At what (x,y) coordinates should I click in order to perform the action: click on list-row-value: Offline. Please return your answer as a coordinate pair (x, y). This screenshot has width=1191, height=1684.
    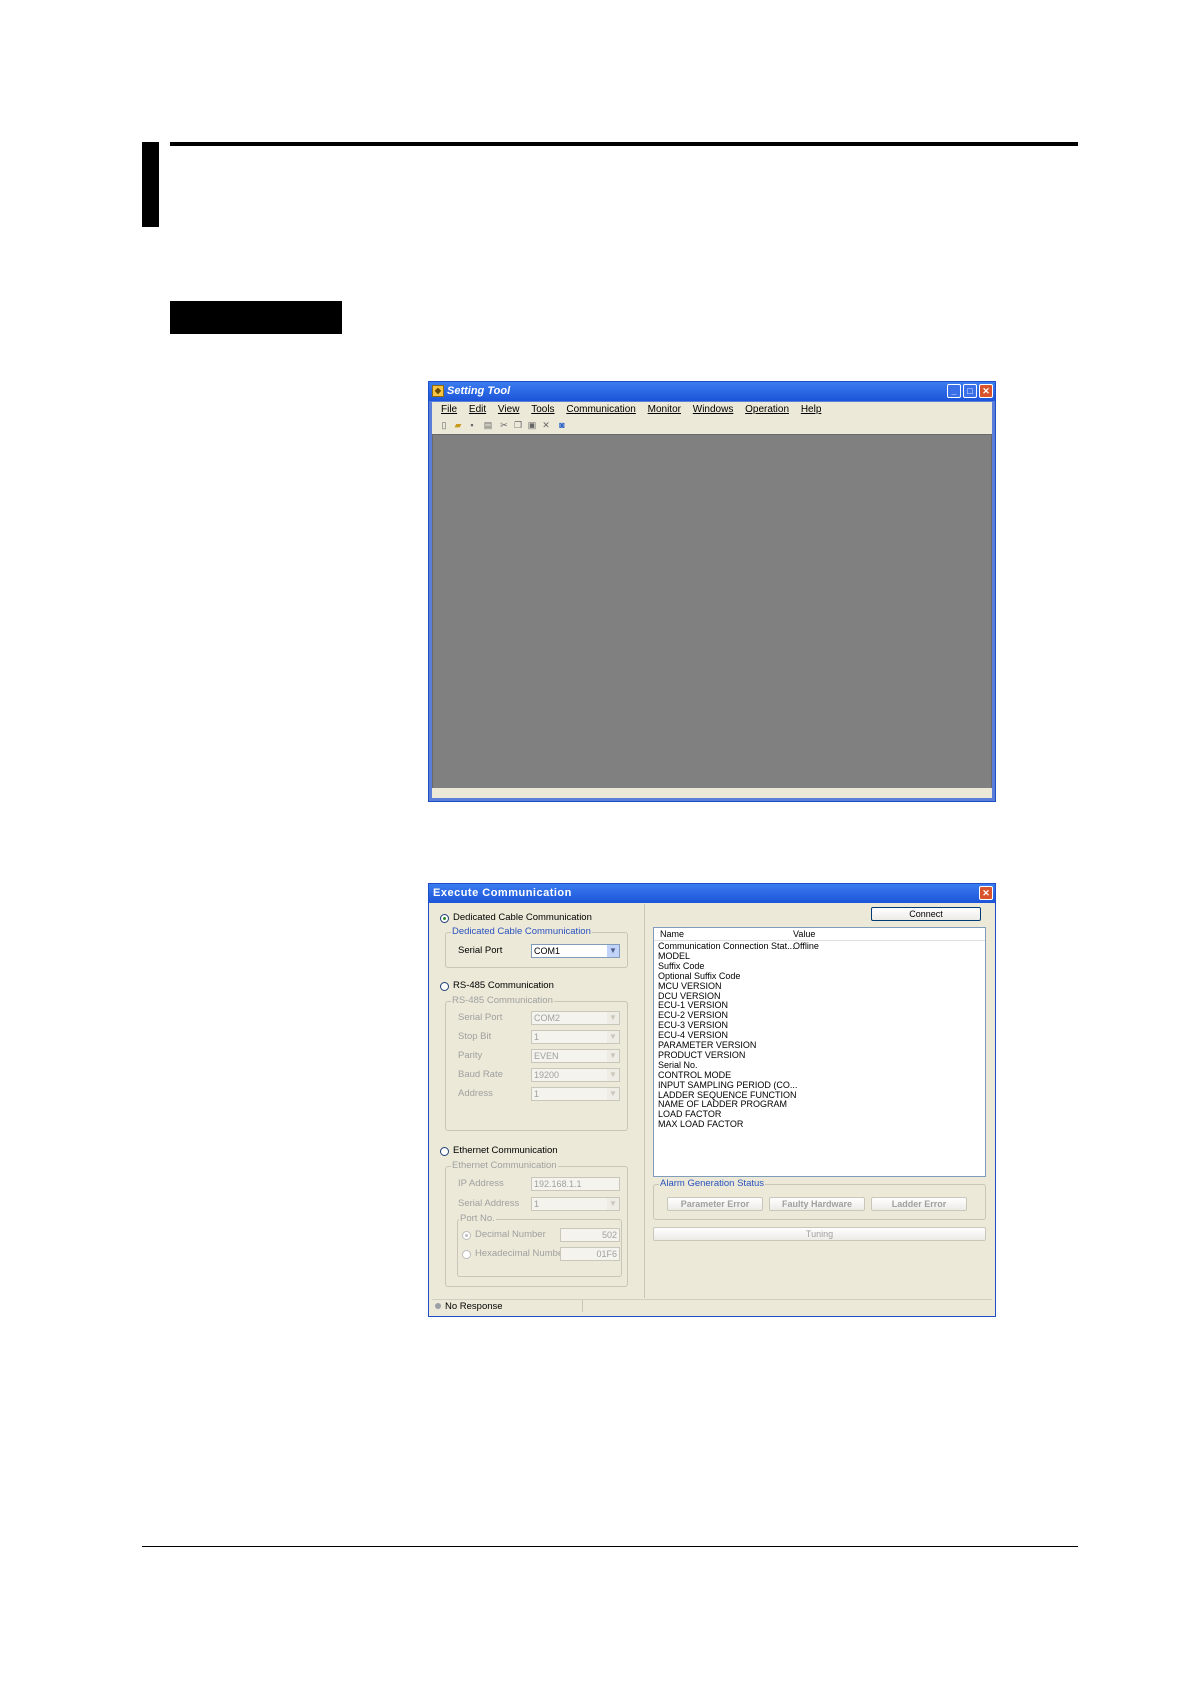
    Looking at the image, I should click on (806, 946).